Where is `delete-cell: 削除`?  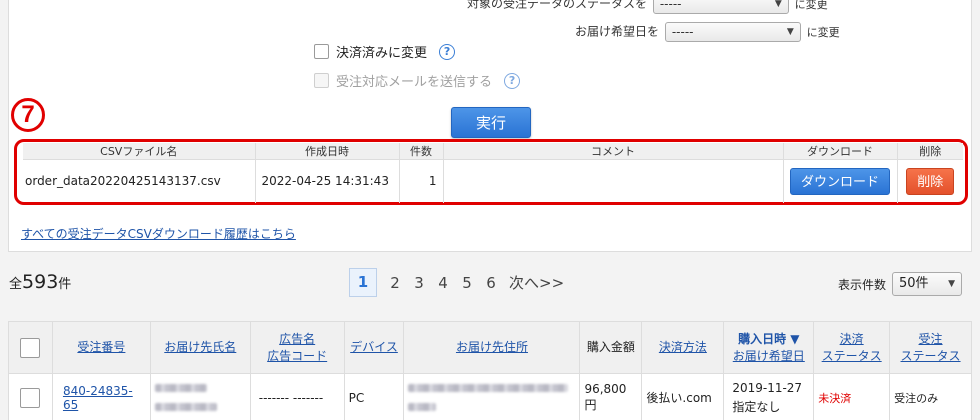
delete-cell: 削除 is located at coordinates (930, 181).